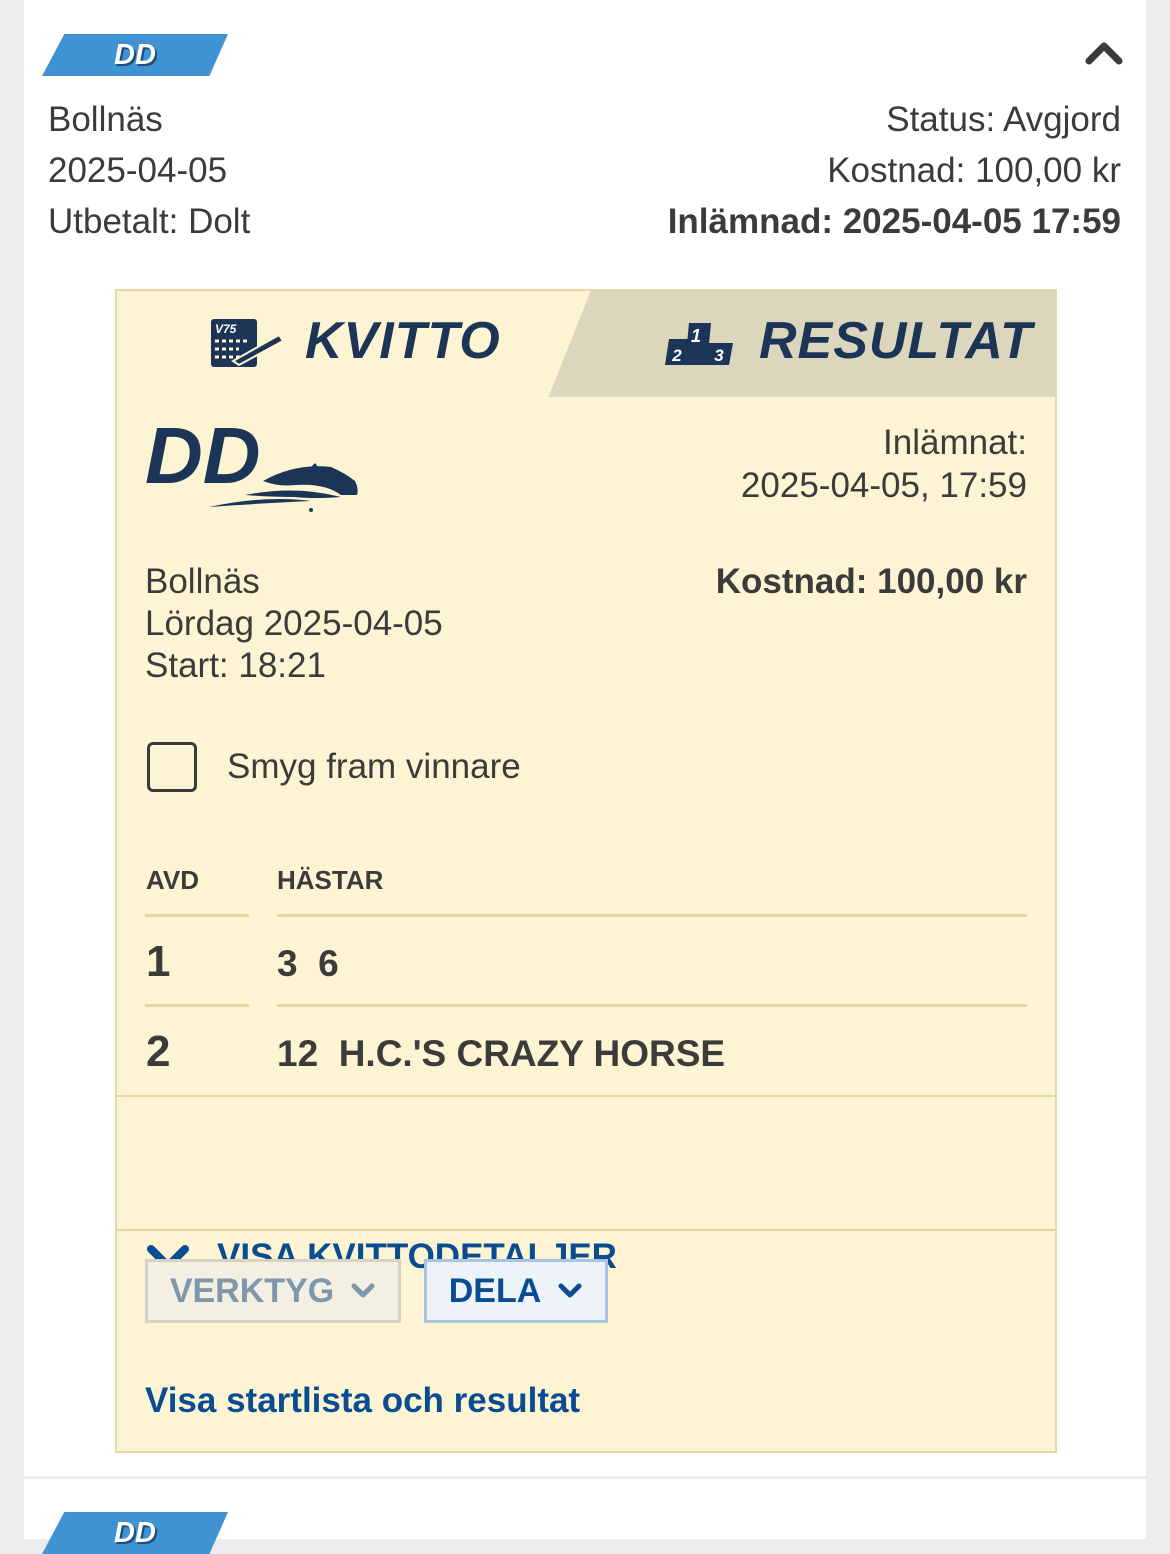 The image size is (1170, 1554). Describe the element at coordinates (308, 963) in the screenshot. I see `table-row-horses: 3 6` at that location.